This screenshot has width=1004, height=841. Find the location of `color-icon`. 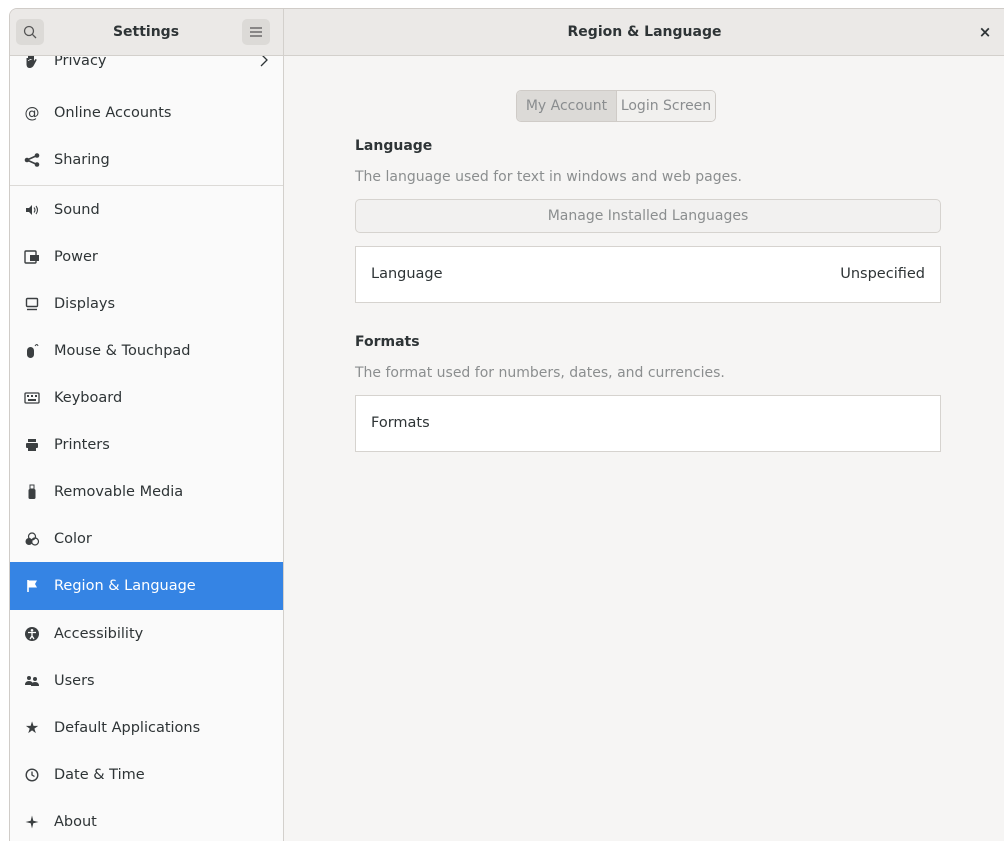

color-icon is located at coordinates (32, 538).